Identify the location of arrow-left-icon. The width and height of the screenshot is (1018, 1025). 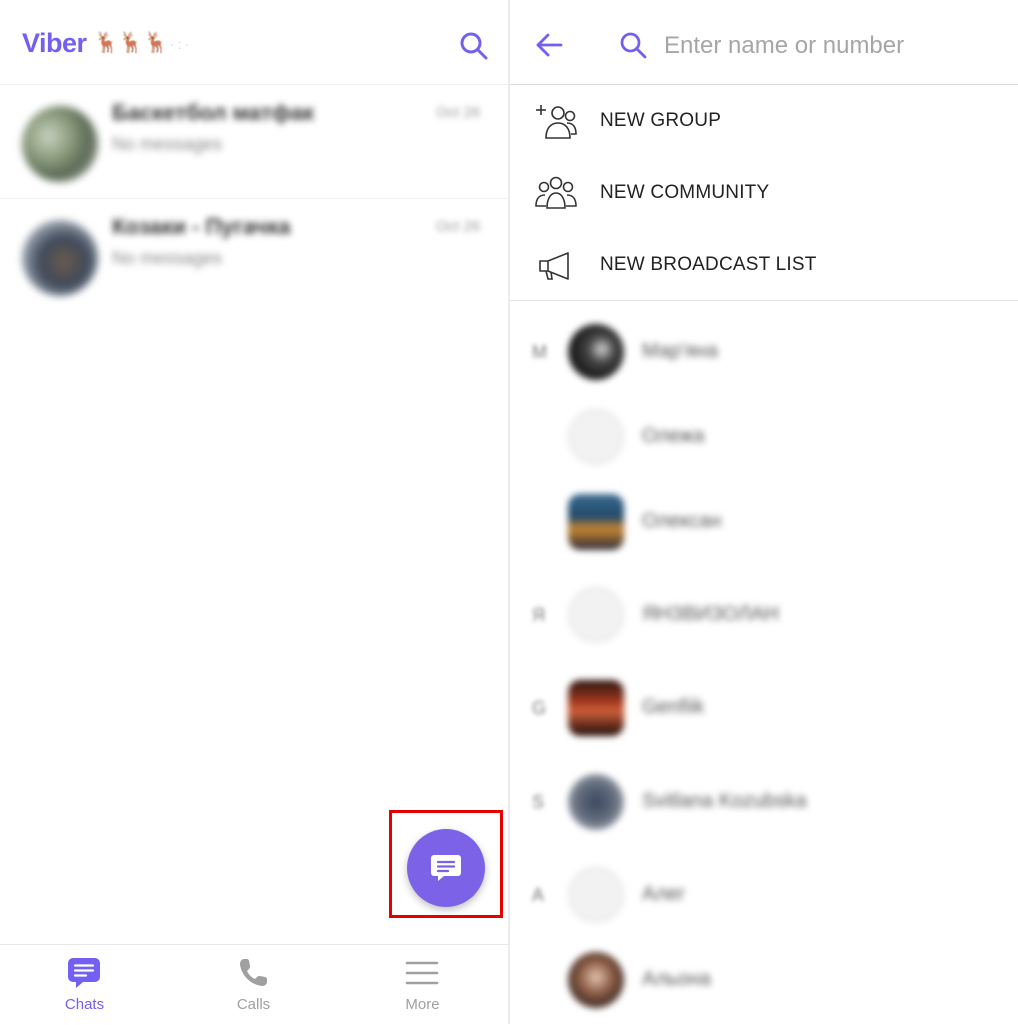
(549, 45).